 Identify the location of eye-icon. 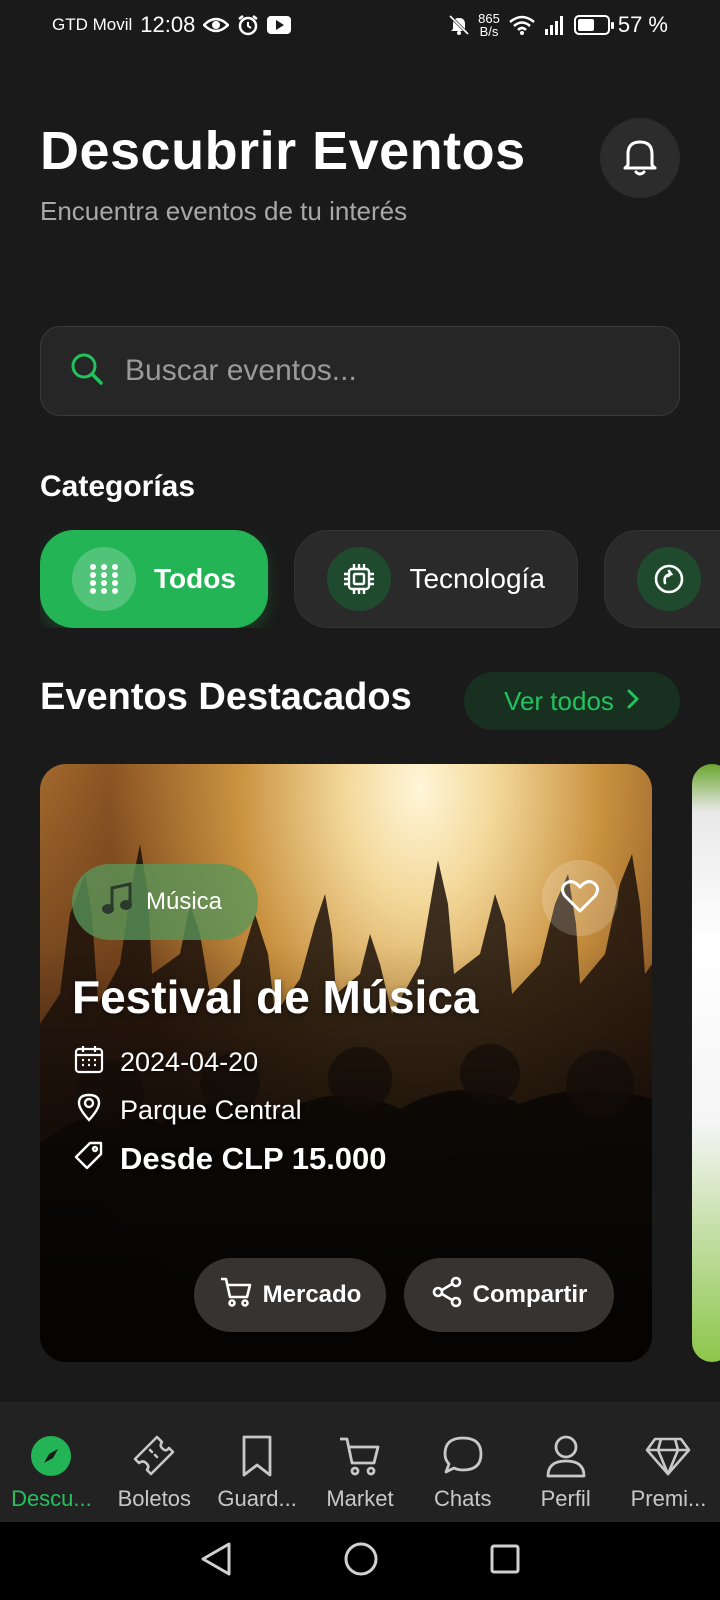
(216, 25).